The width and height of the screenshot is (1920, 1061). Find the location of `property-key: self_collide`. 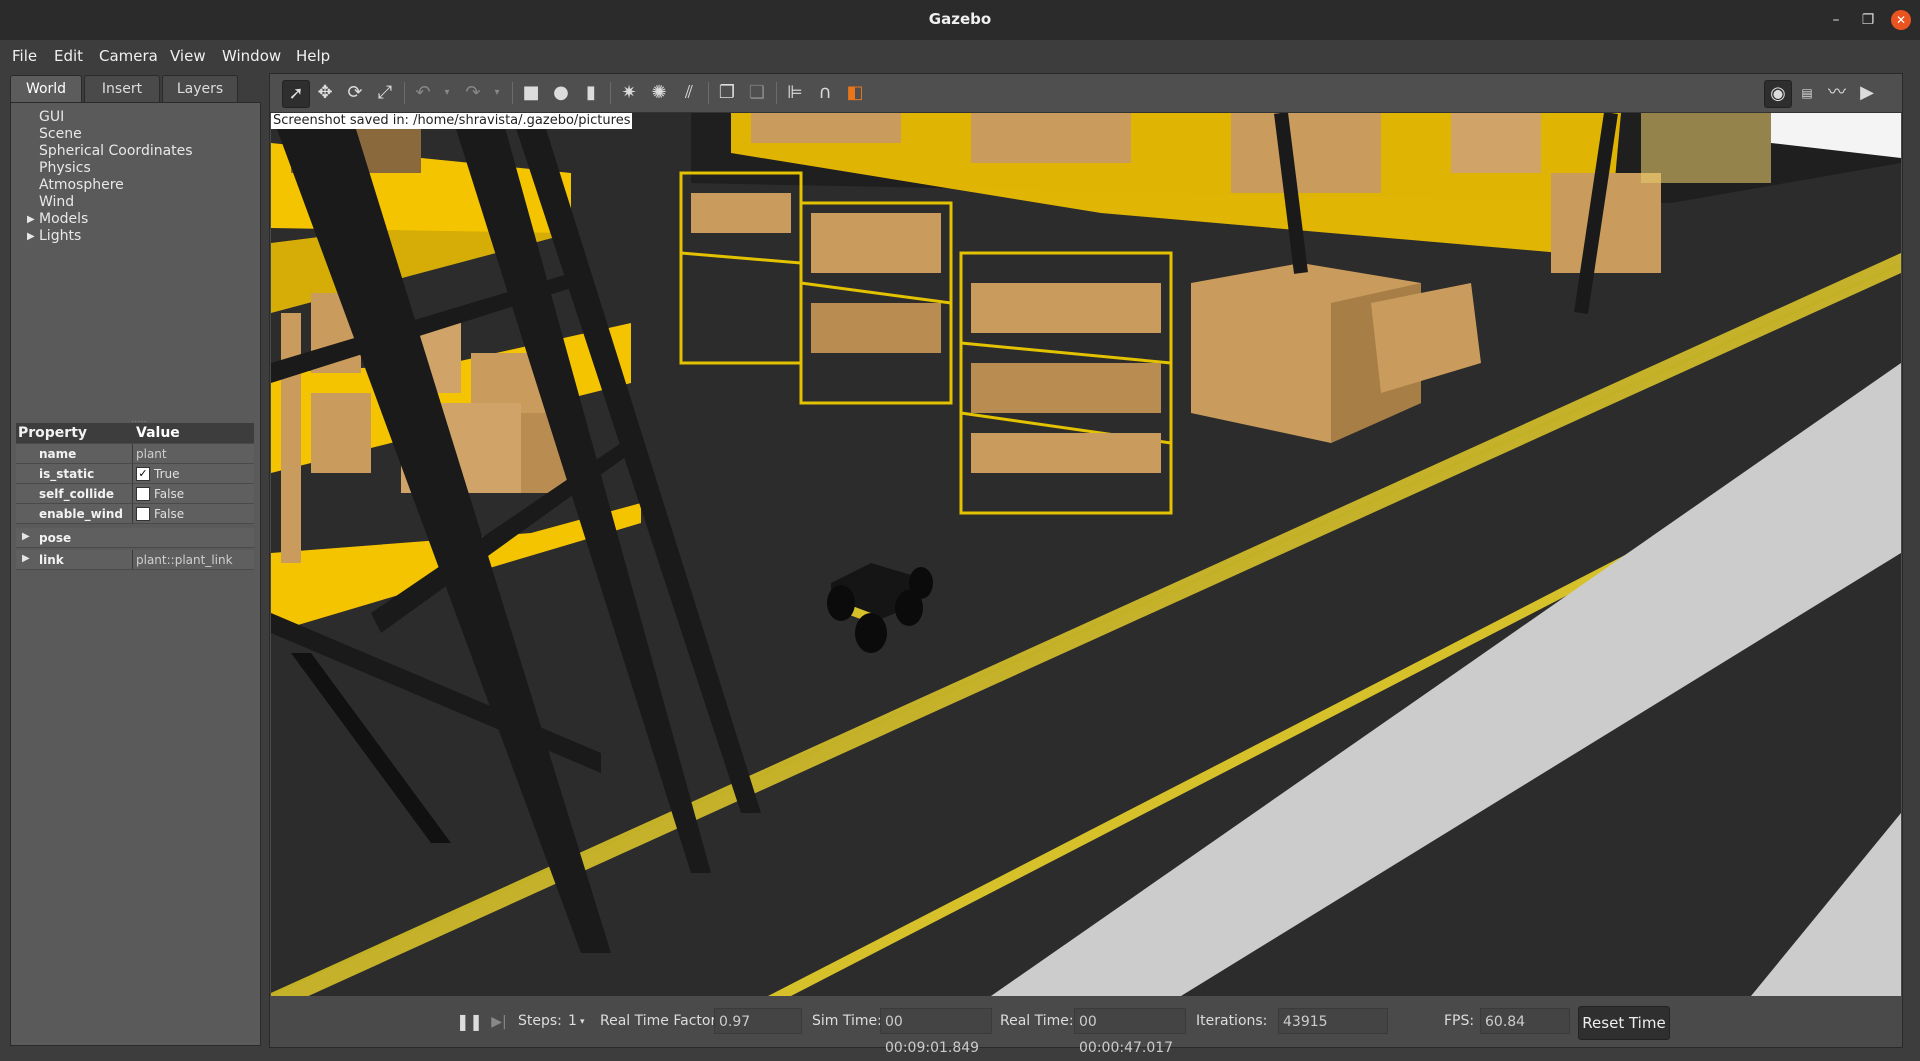

property-key: self_collide is located at coordinates (77, 494).